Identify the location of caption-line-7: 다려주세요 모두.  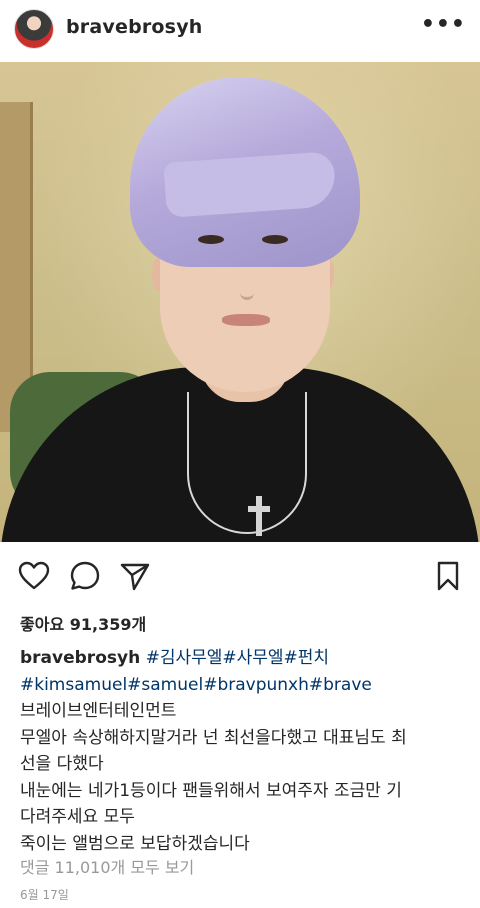
(77, 817).